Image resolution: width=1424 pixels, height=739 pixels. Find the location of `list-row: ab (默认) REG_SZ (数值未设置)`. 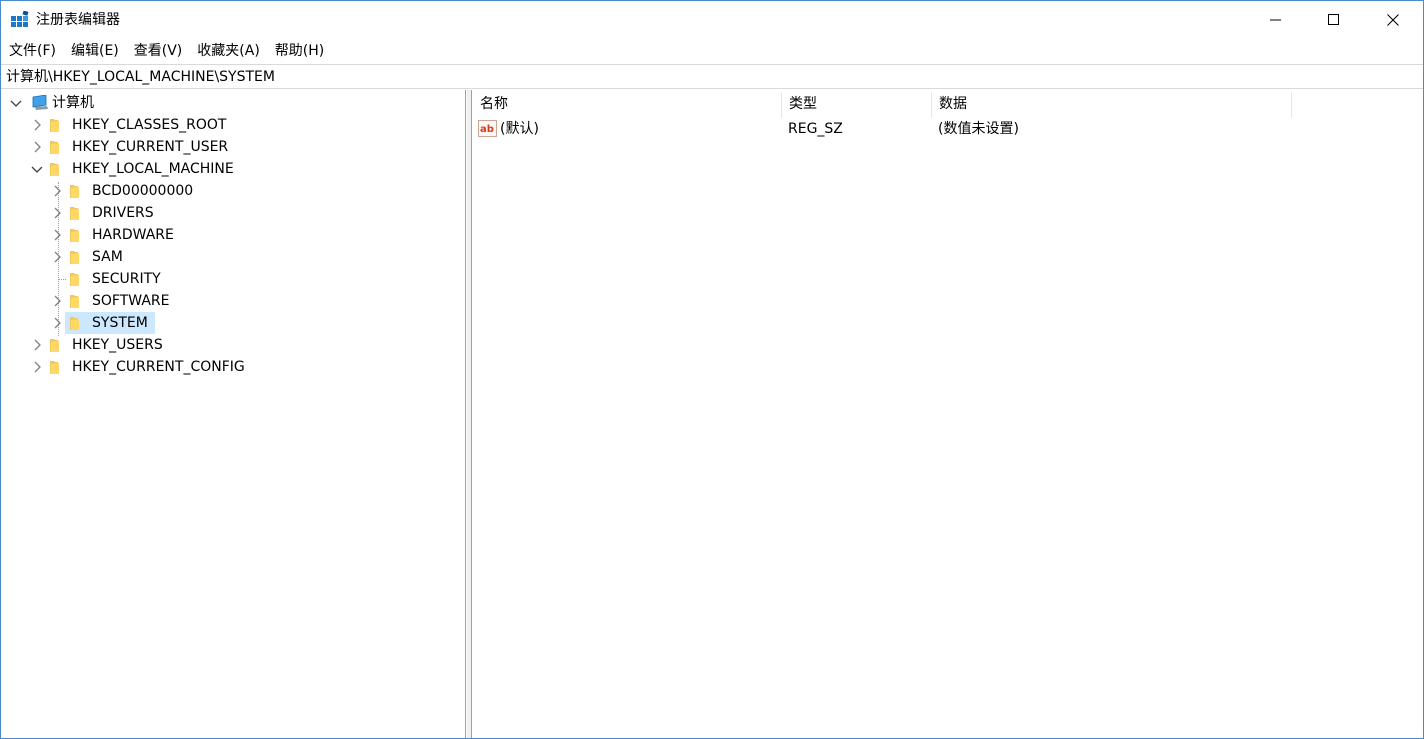

list-row: ab (默认) REG_SZ (数值未设置) is located at coordinates (948, 129).